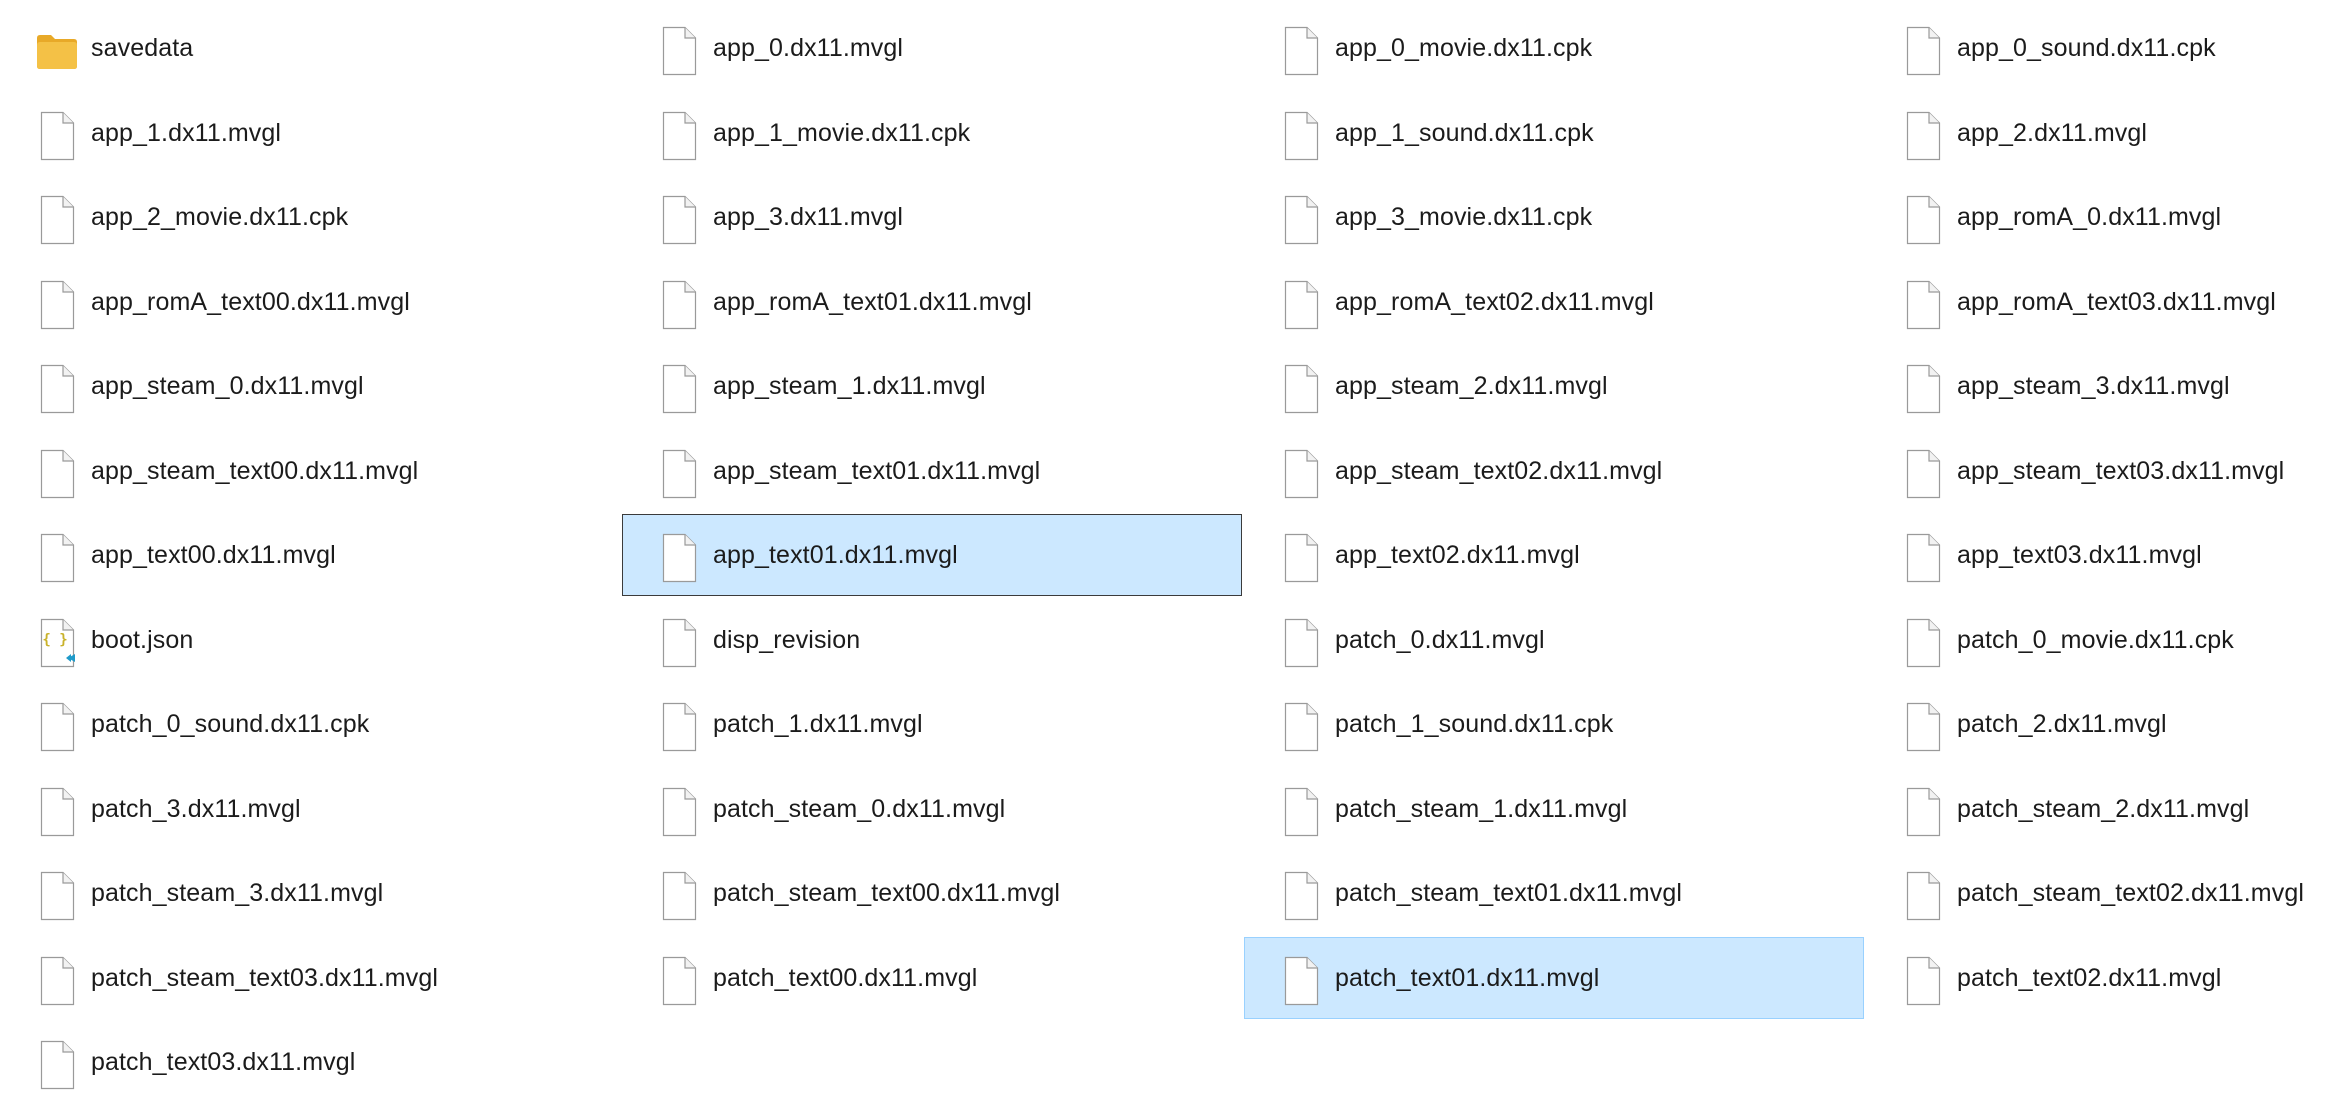 The height and width of the screenshot is (1119, 2336). I want to click on file-item: app_steam_text02.dx11.mvgl, so click(1554, 471).